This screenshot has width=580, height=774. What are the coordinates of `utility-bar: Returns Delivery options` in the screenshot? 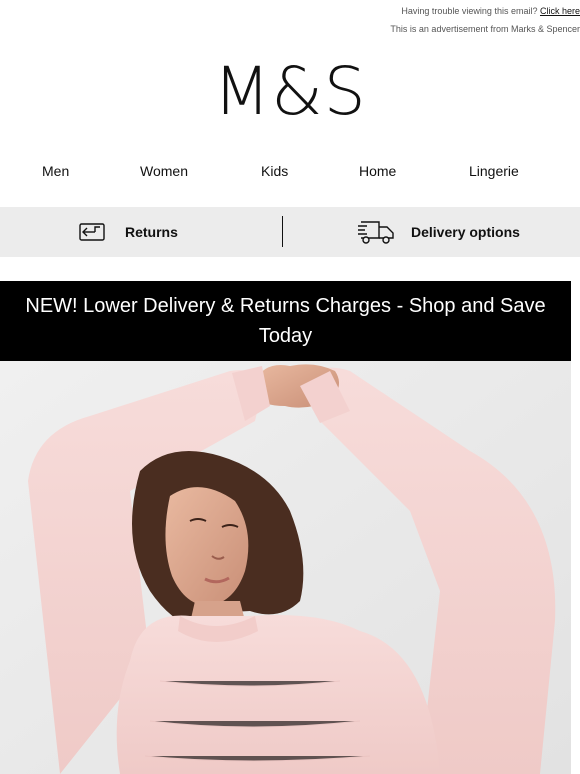 It's located at (290, 232).